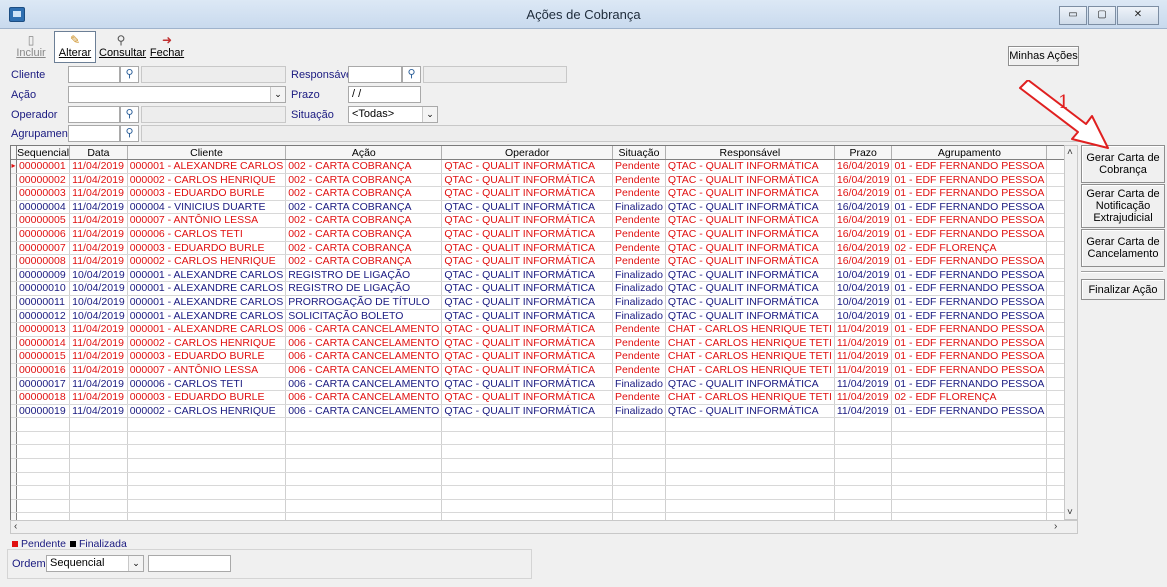 This screenshot has width=1167, height=587. Describe the element at coordinates (98, 153) in the screenshot. I see `col-data: Data` at that location.